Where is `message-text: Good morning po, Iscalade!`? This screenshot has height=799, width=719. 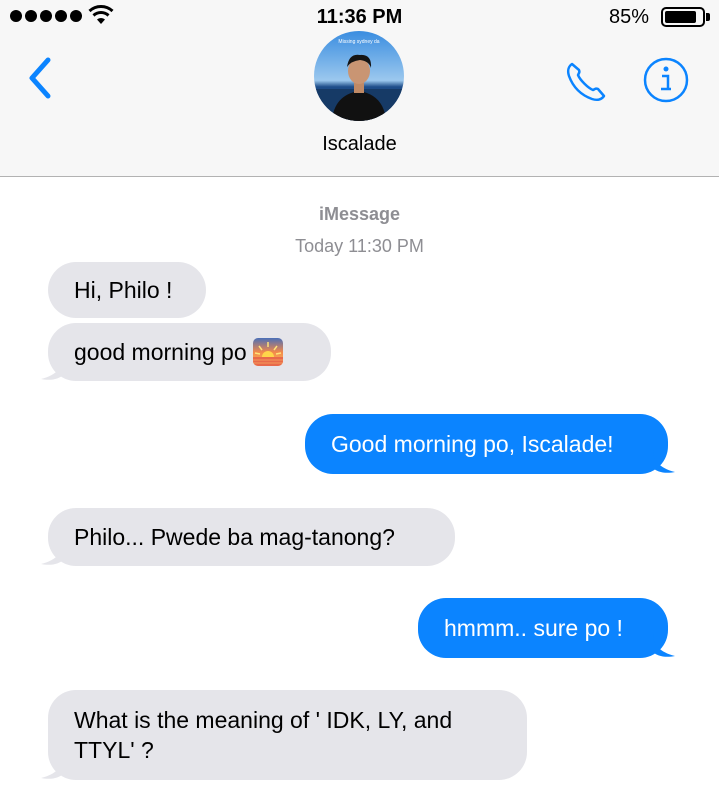
message-text: Good morning po, Iscalade! is located at coordinates (472, 444).